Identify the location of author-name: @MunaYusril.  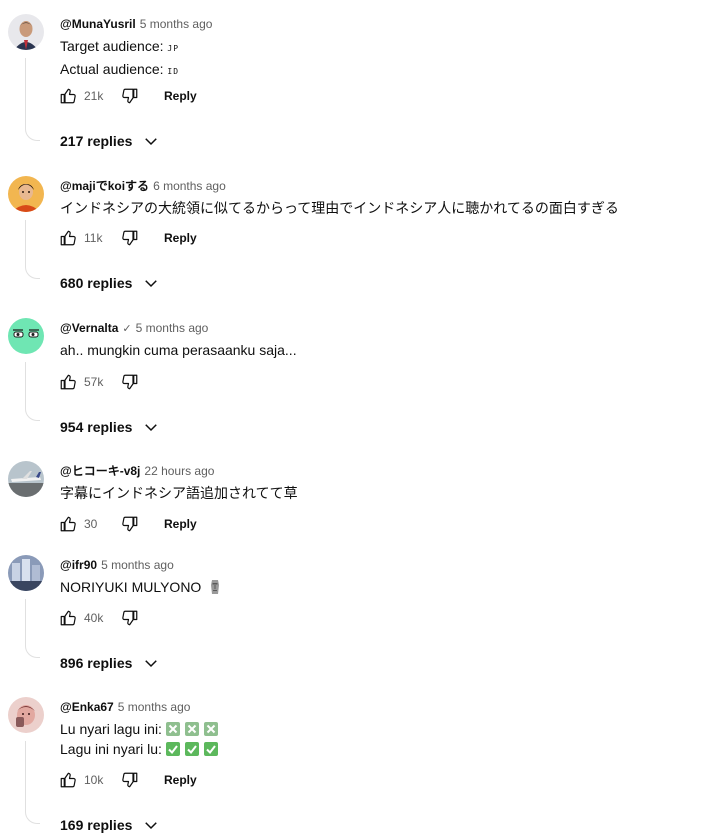
(98, 24).